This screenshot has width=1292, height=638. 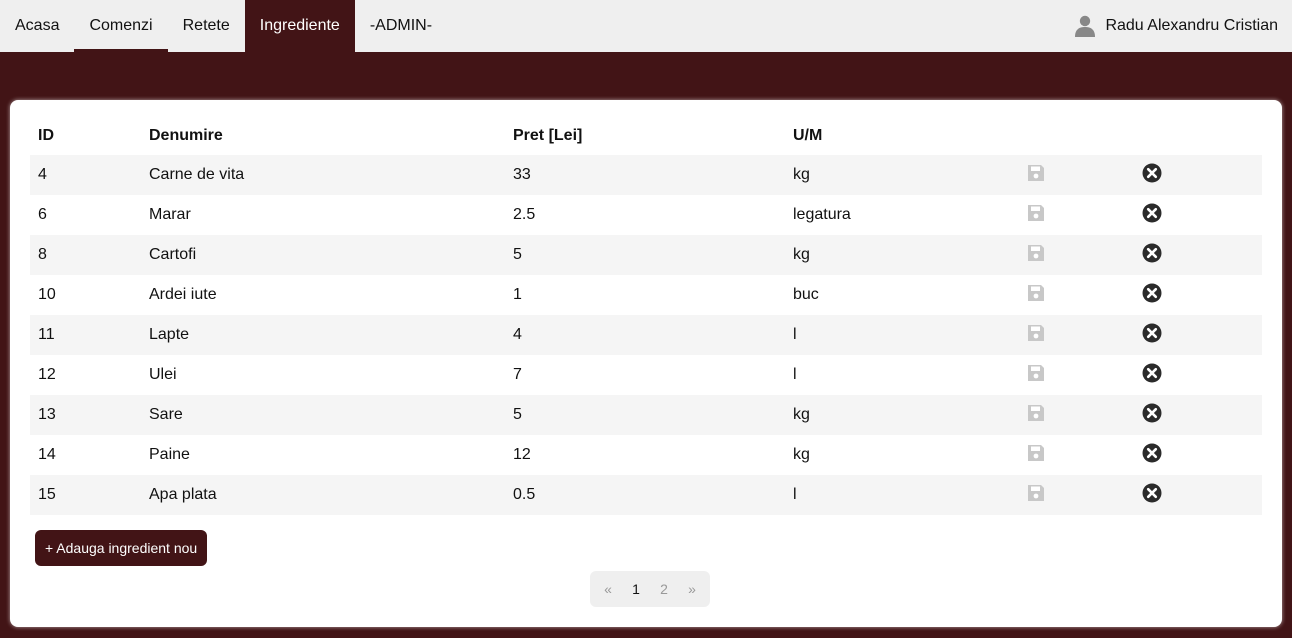 I want to click on header-pret: Pret [Lei], so click(x=548, y=135).